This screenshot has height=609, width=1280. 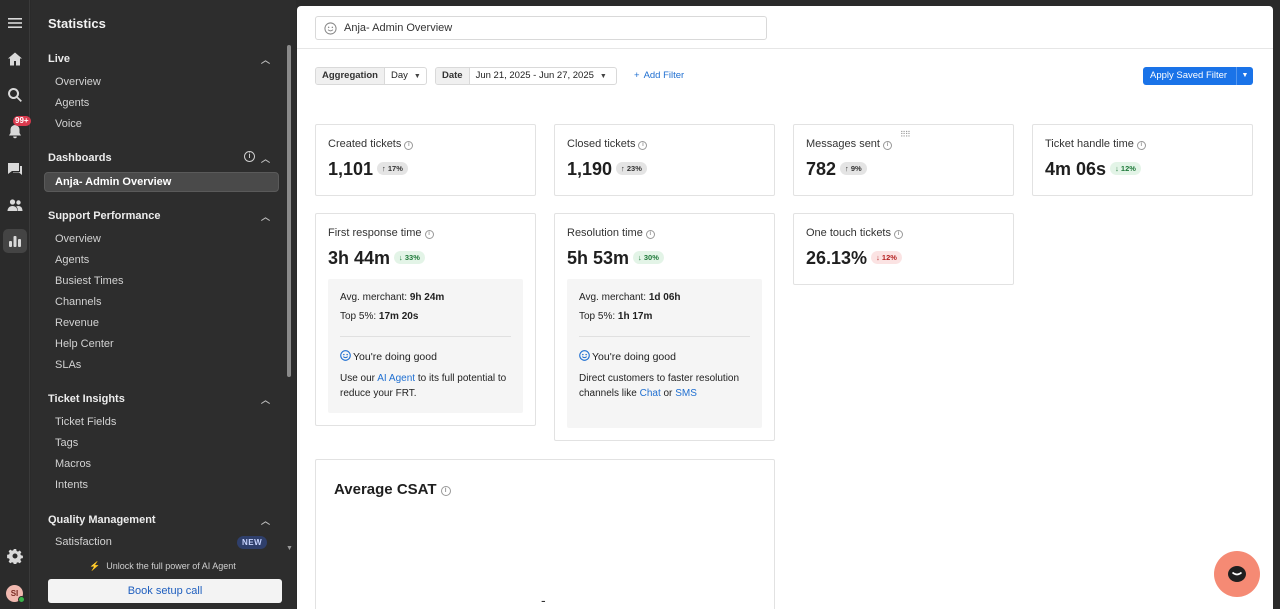 What do you see at coordinates (905, 134) in the screenshot?
I see `drag-handle-icon: ⠿⠿` at bounding box center [905, 134].